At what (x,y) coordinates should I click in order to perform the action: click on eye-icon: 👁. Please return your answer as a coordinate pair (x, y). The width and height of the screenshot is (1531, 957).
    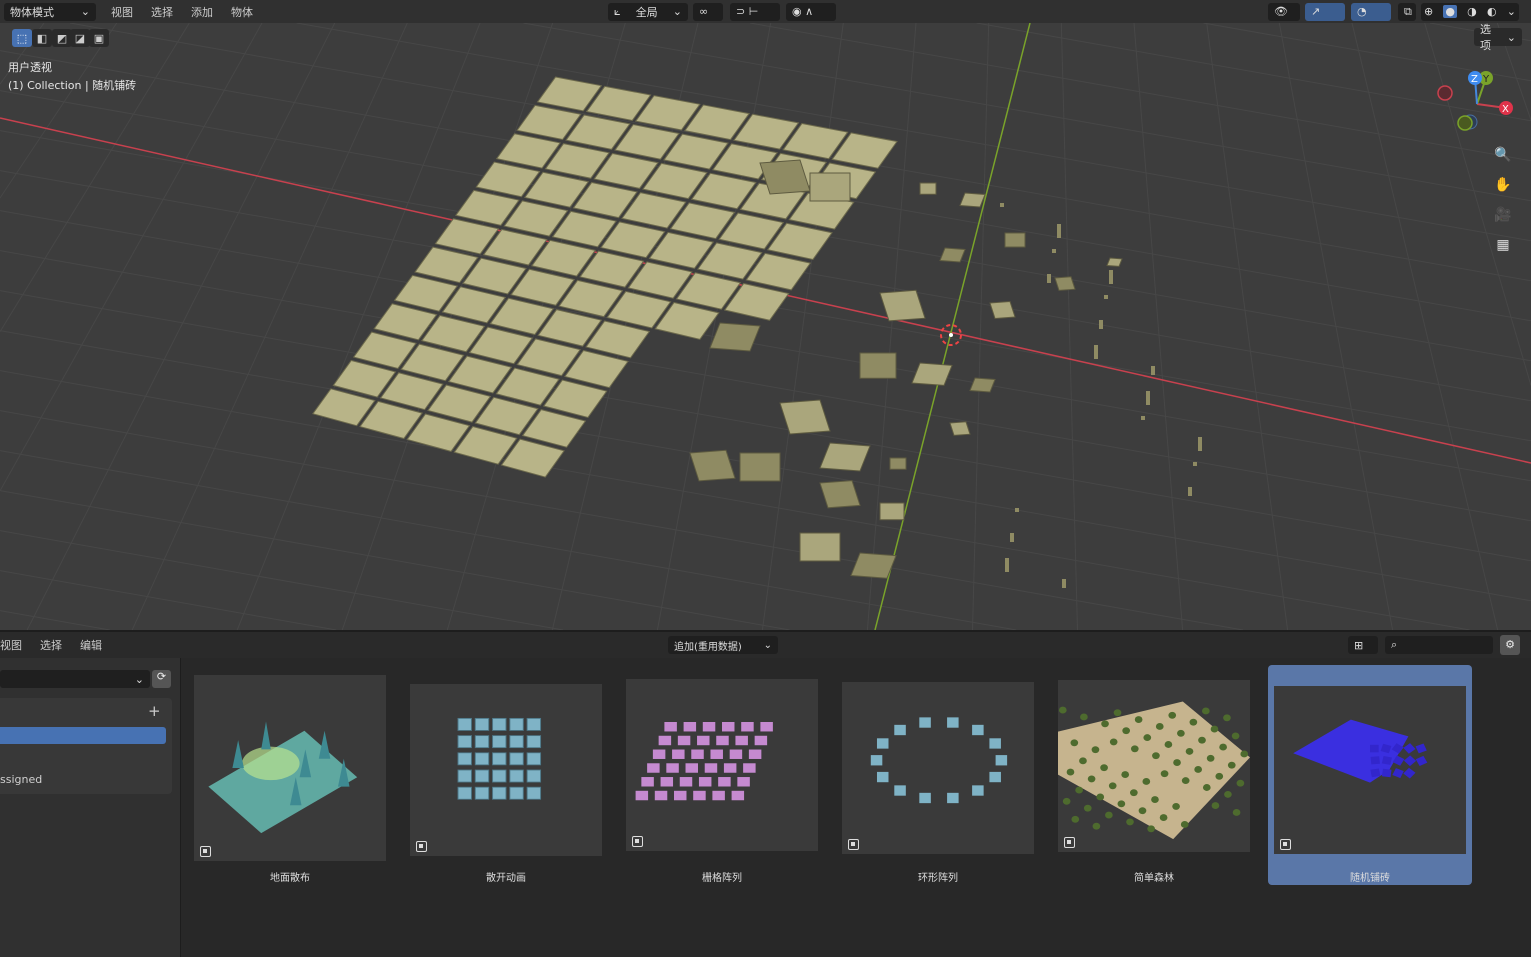
    Looking at the image, I should click on (1281, 11).